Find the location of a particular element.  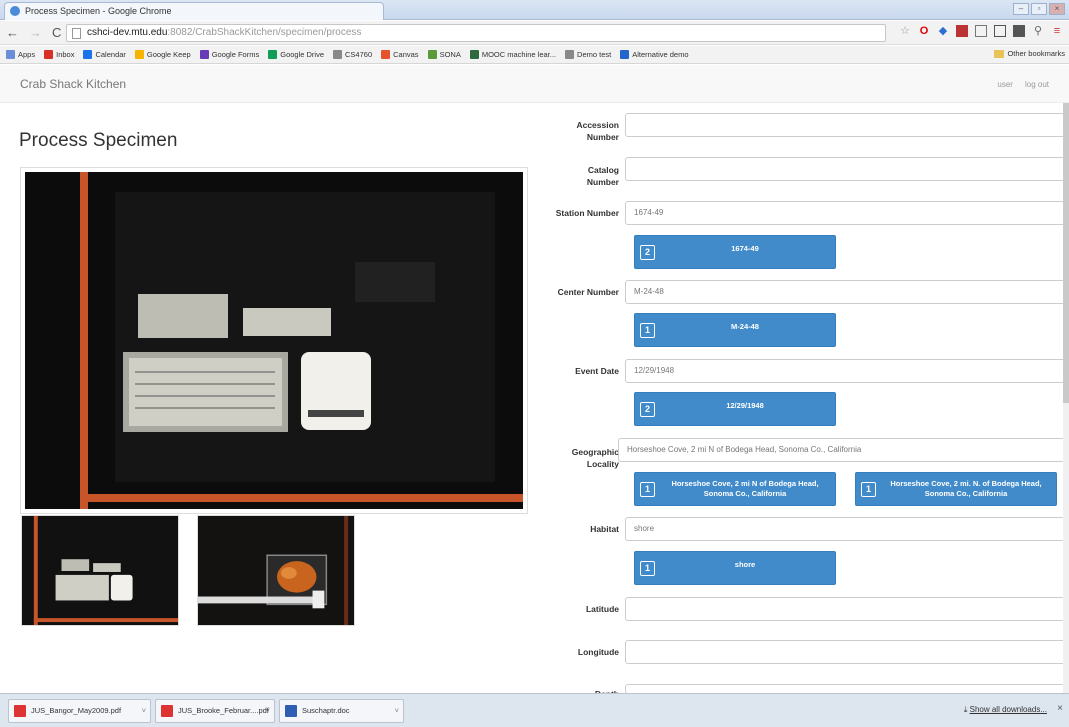

download-filename: JUS_Brooke_Februar....pdf is located at coordinates (223, 710).